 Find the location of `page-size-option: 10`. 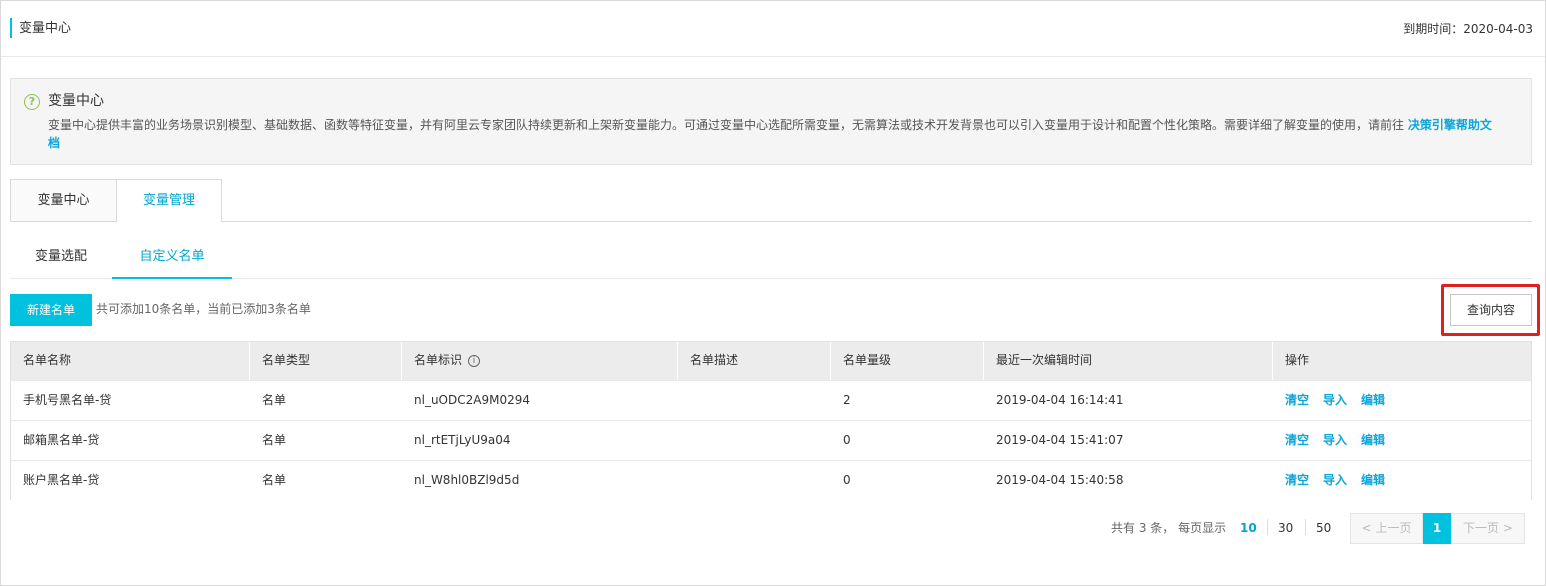

page-size-option: 10 is located at coordinates (1248, 528).